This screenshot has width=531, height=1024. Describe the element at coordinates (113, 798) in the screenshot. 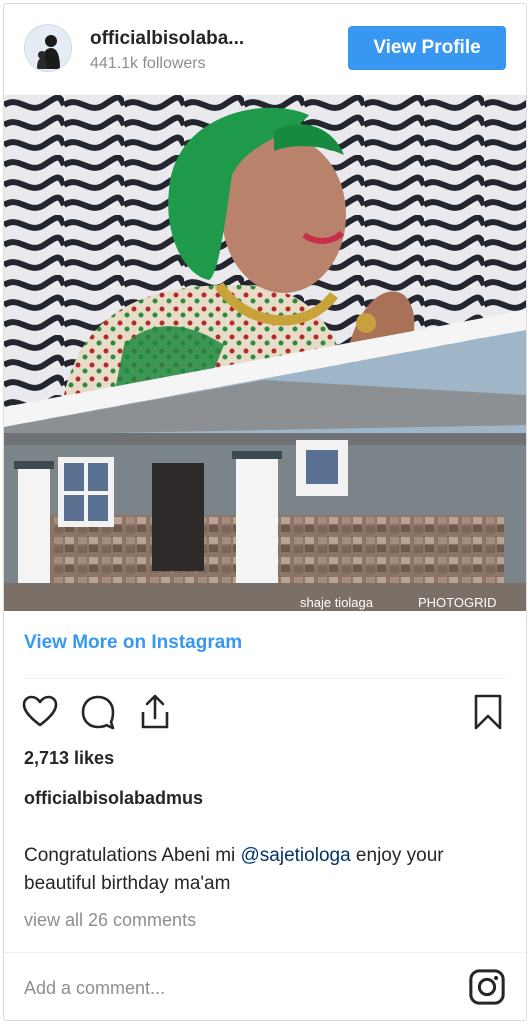

I see `post-owner-username: officialbisolabadmus` at that location.